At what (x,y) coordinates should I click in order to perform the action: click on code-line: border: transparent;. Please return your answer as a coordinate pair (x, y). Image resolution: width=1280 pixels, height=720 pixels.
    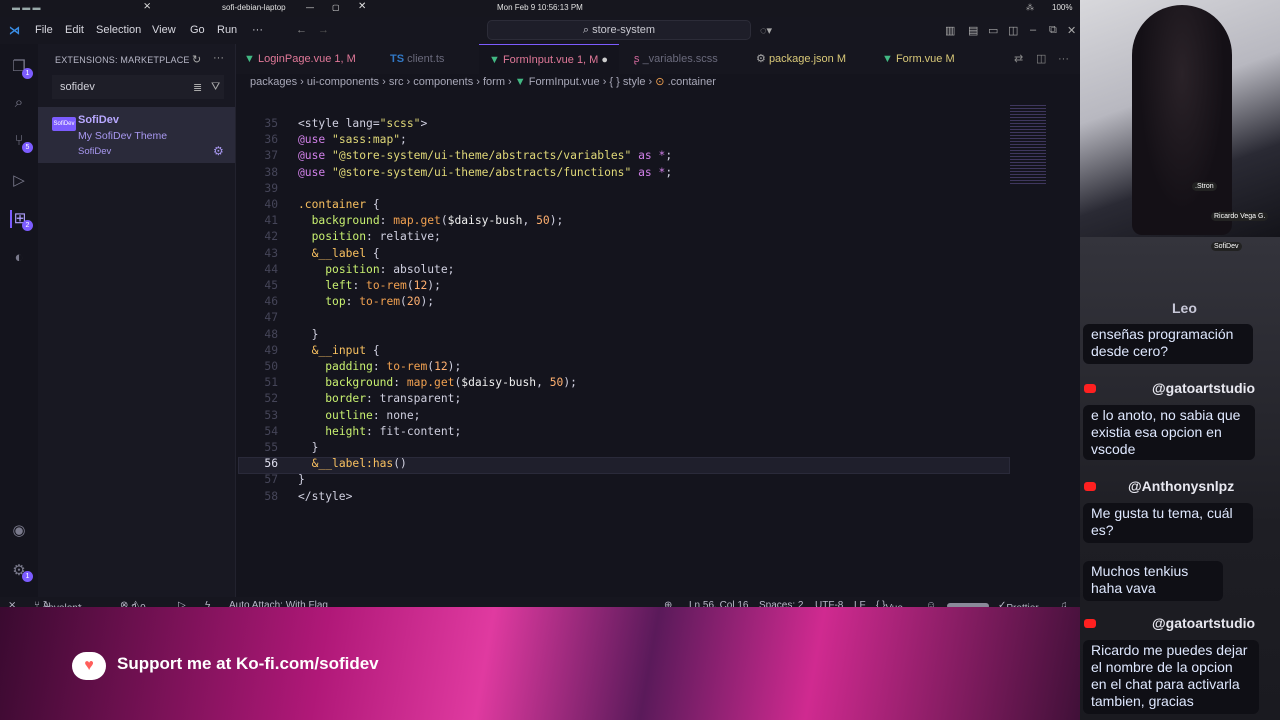
    Looking at the image, I should click on (379, 398).